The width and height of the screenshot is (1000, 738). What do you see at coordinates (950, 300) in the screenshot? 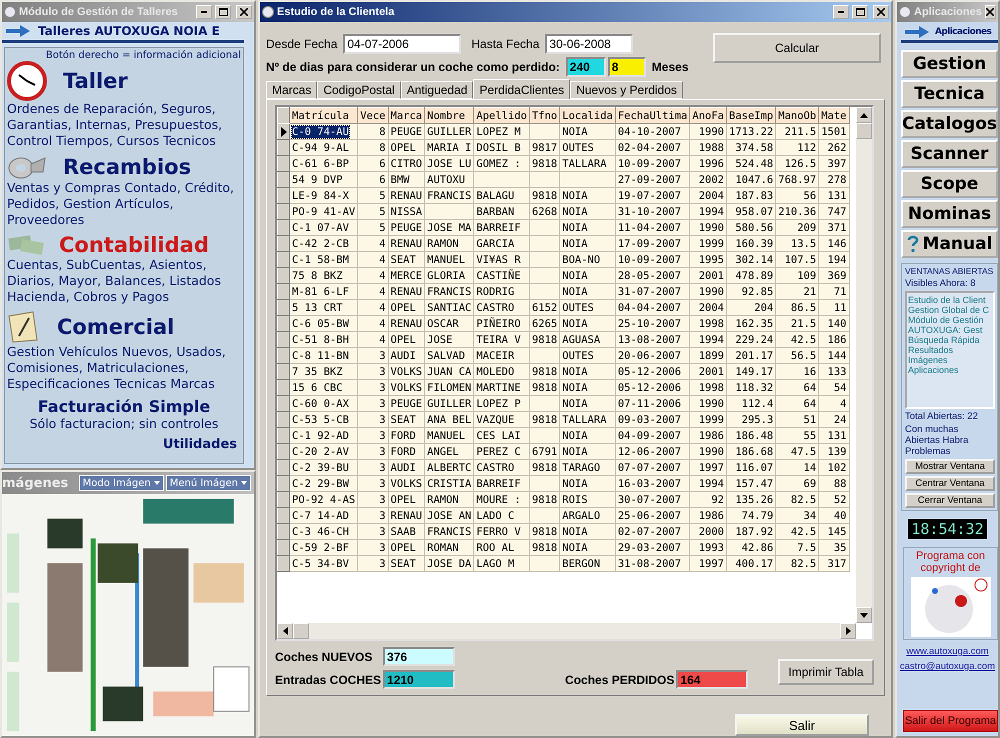
I see `window-list-item: Estudio de la Client` at bounding box center [950, 300].